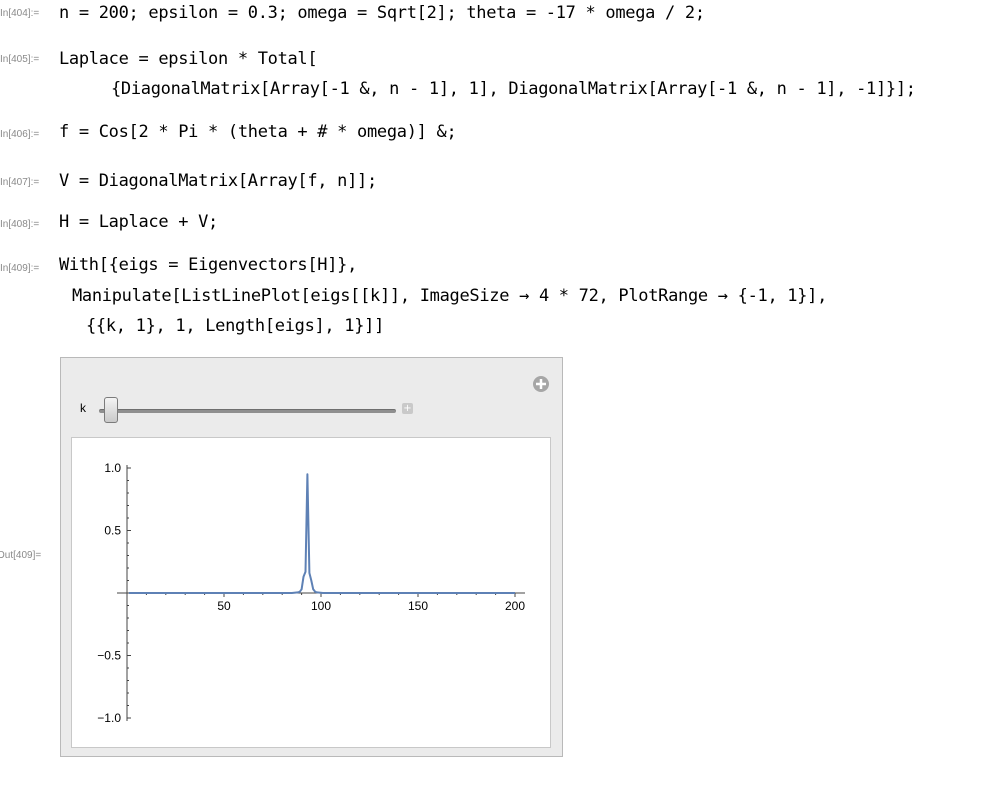 This screenshot has width=1008, height=794. Describe the element at coordinates (224, 606) in the screenshot. I see `x-tick-label: 50` at that location.